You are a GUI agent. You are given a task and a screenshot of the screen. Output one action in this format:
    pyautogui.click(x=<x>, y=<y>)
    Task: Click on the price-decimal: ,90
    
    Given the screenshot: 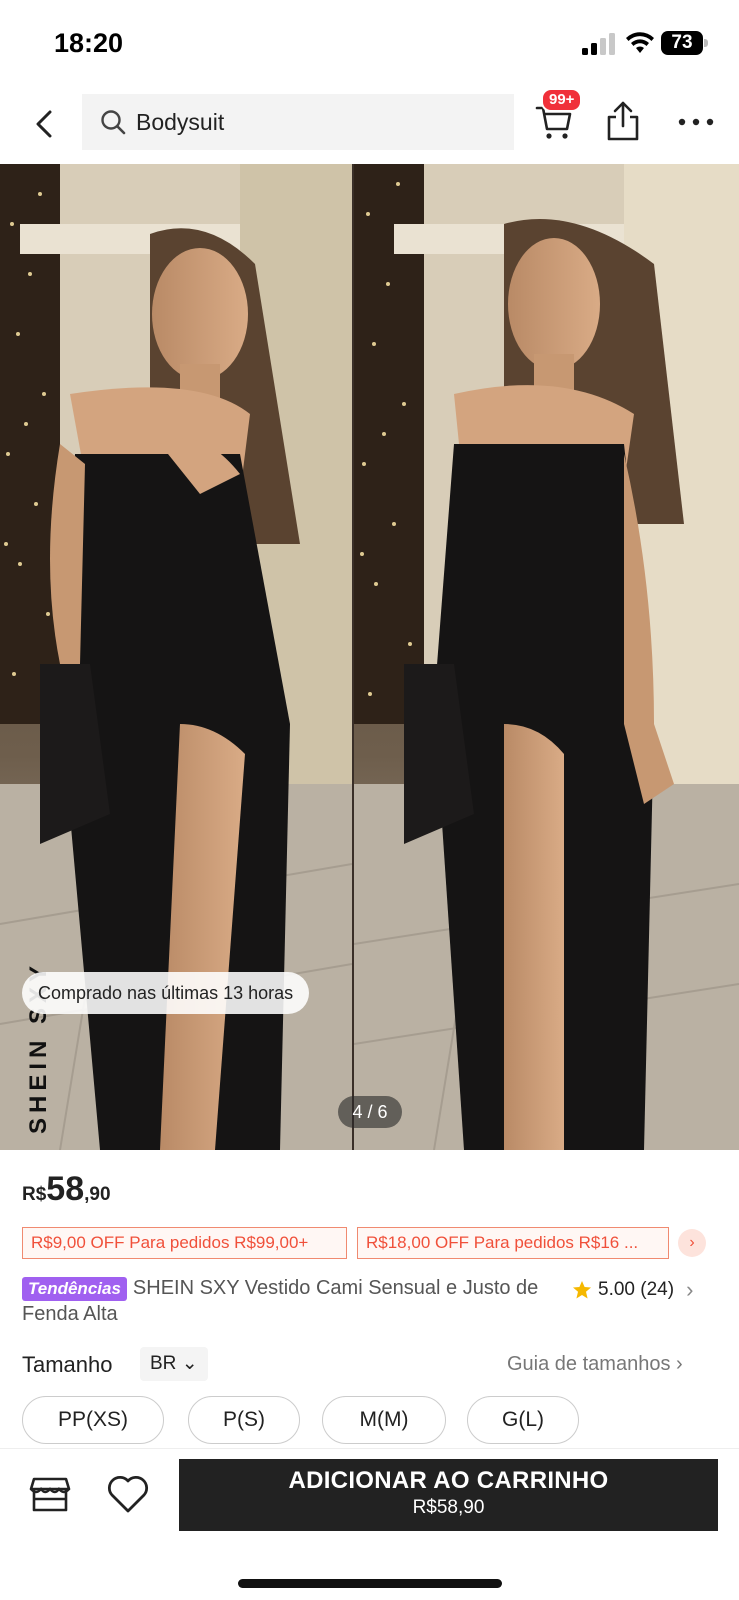 What is the action you would take?
    pyautogui.click(x=97, y=1194)
    